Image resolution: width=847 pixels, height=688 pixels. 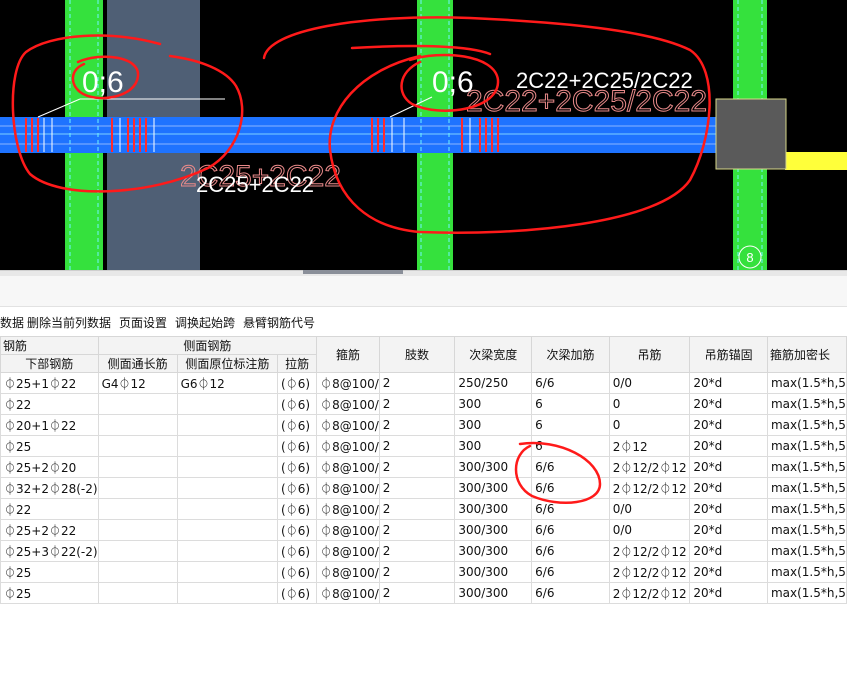 I want to click on table-row: ⏀25 (⏀6) ⏀8@100/2 300 6 2⏀12 20*d max(1.5*h,5, so click(x=423, y=446).